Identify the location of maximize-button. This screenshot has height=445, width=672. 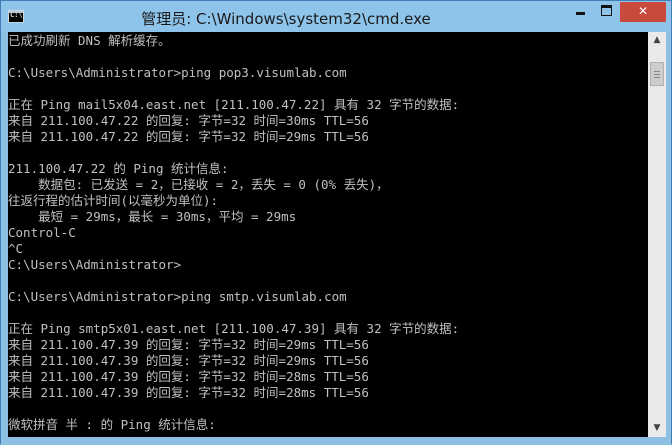
(606, 12).